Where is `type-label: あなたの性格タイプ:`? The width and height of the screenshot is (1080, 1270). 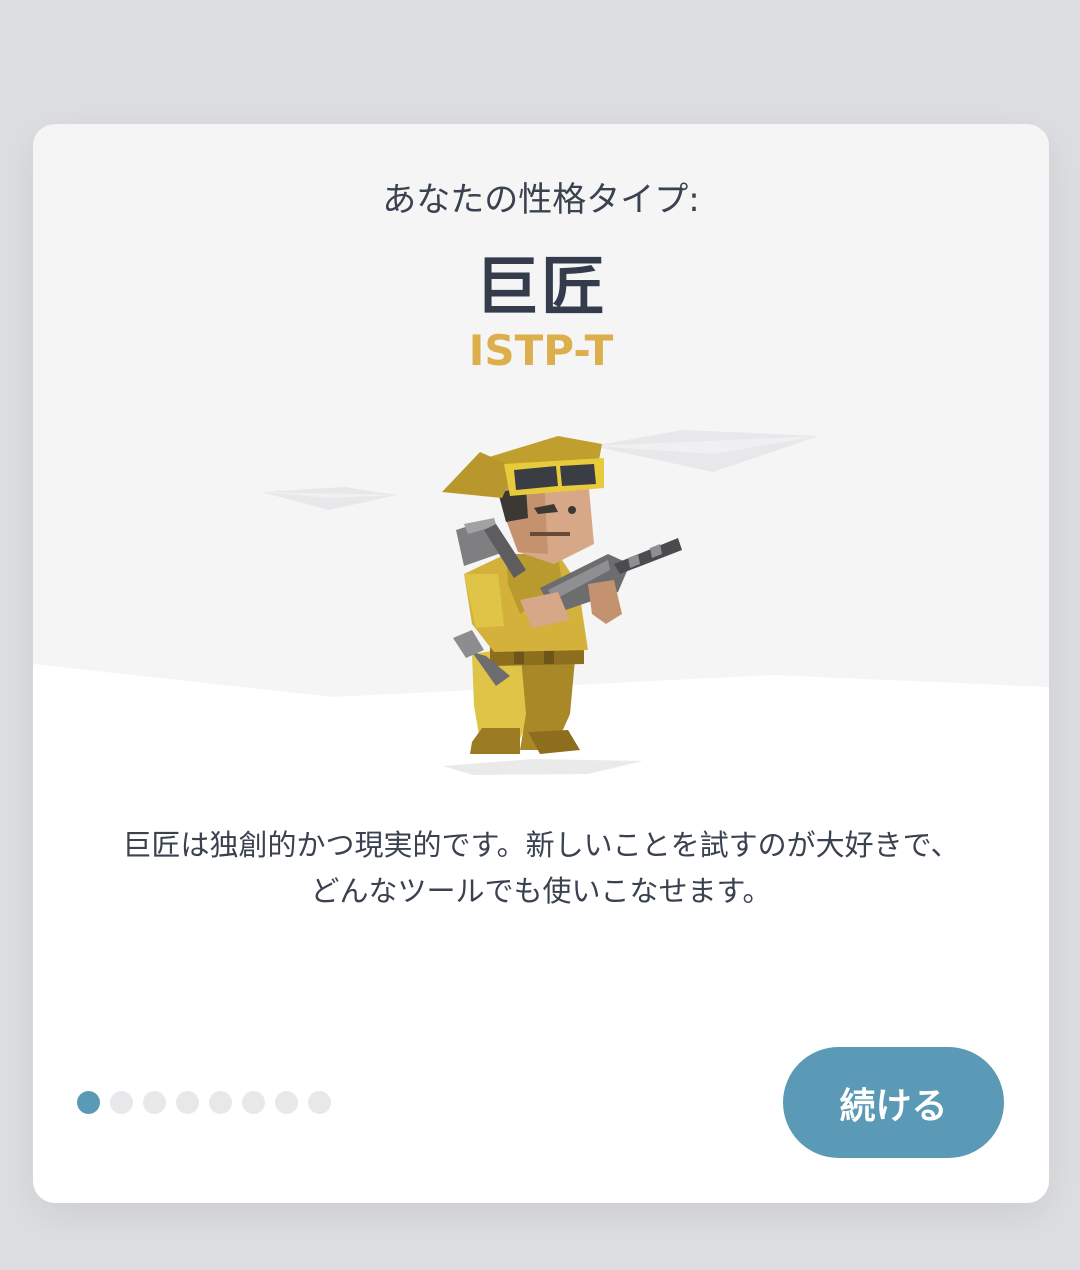 type-label: あなたの性格タイプ: is located at coordinates (541, 200).